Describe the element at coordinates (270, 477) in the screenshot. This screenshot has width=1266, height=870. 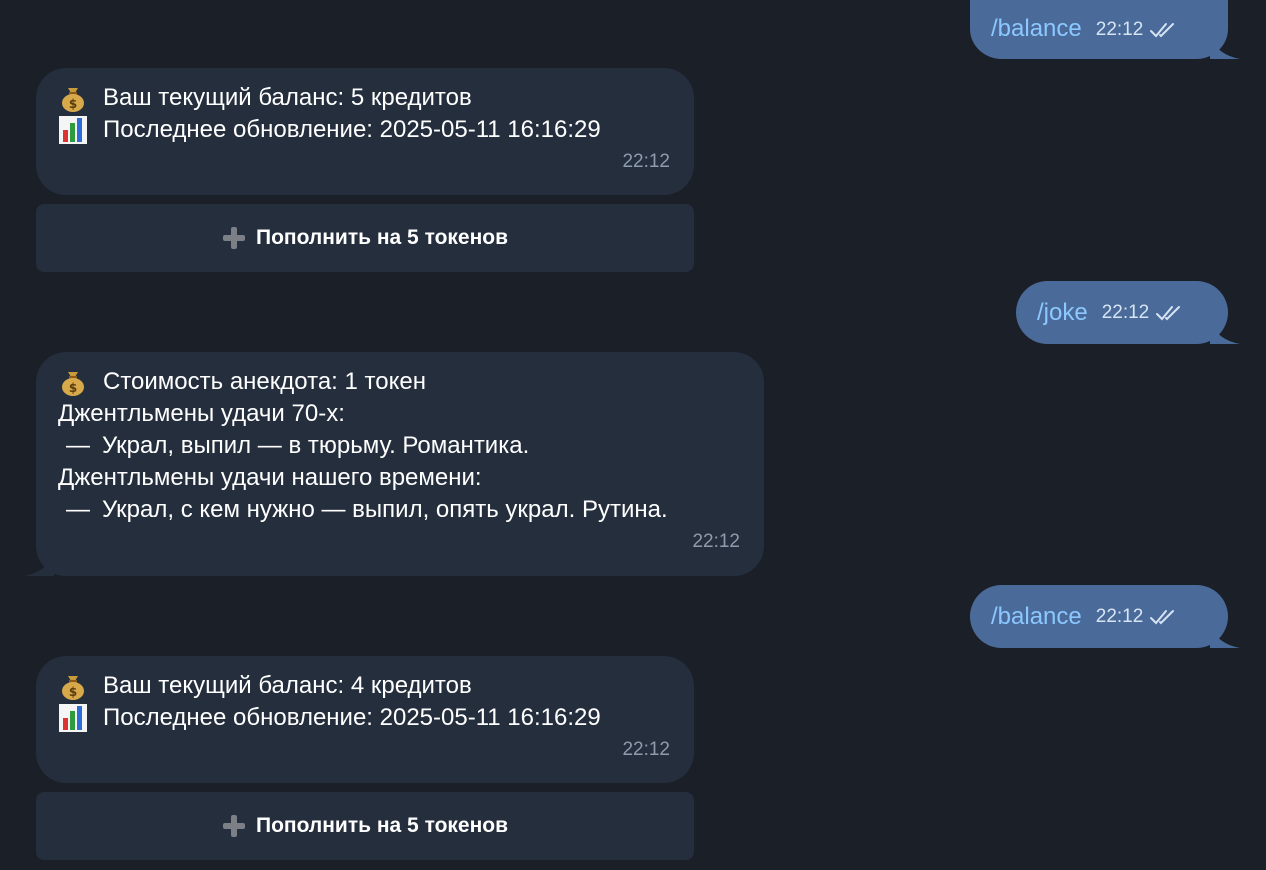
I see `joke-line: Джентльмены удачи нашего времени:` at that location.